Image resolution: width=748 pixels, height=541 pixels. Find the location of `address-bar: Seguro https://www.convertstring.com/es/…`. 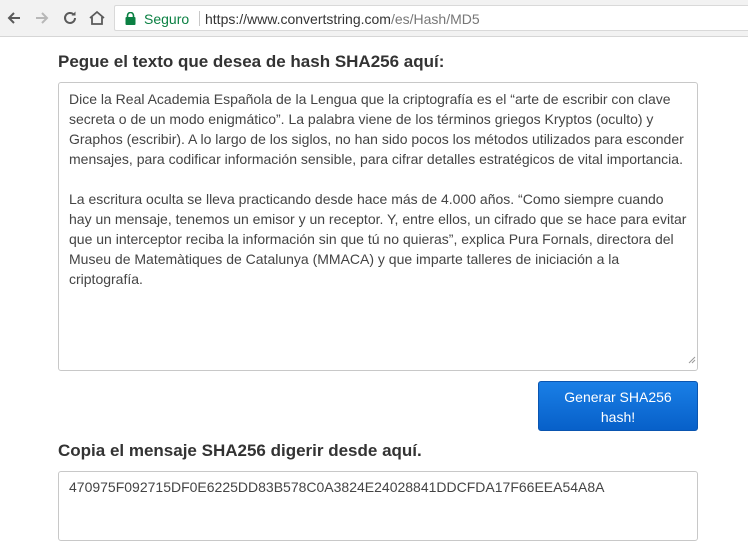

address-bar: Seguro https://www.convertstring.com/es/… is located at coordinates (431, 18).